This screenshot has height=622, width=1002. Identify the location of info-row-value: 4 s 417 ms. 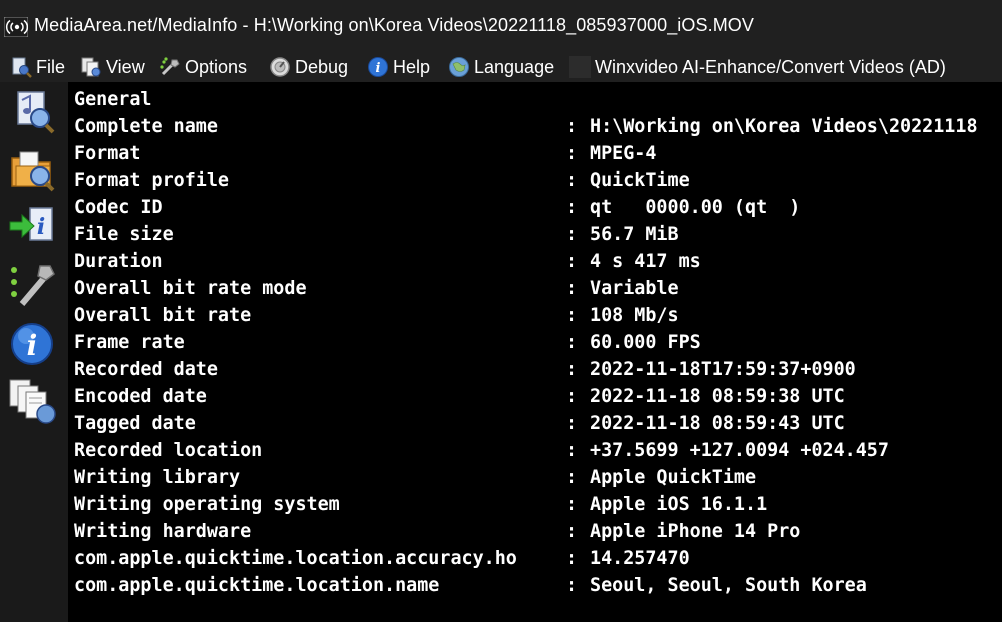
(645, 261).